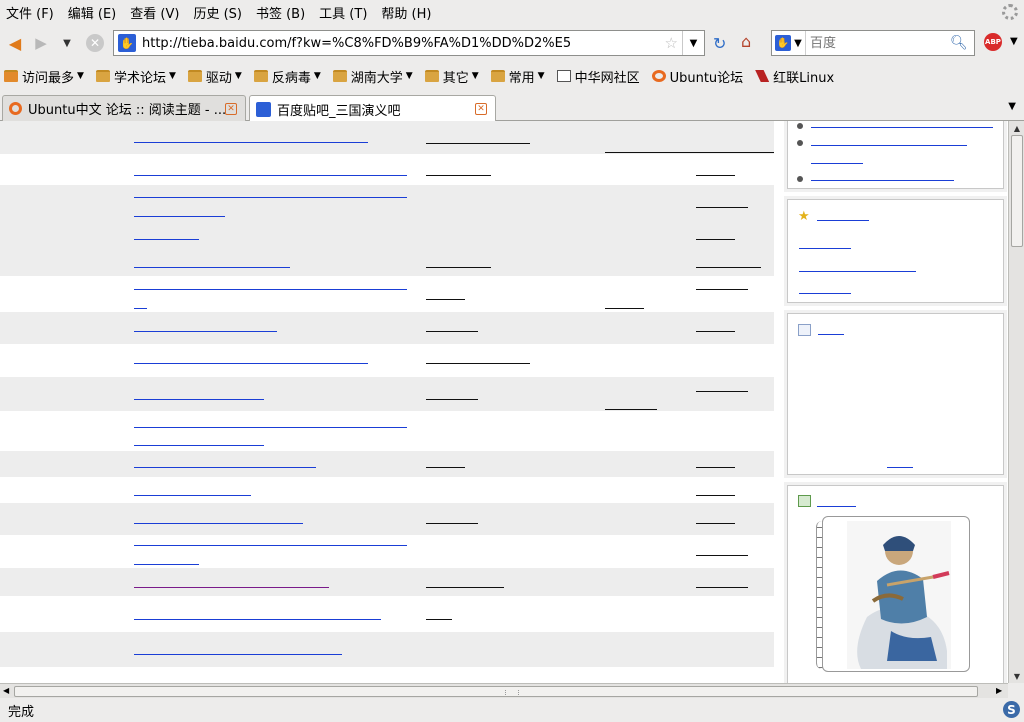  I want to click on history-dropdown-button: ▼, so click(67, 43).